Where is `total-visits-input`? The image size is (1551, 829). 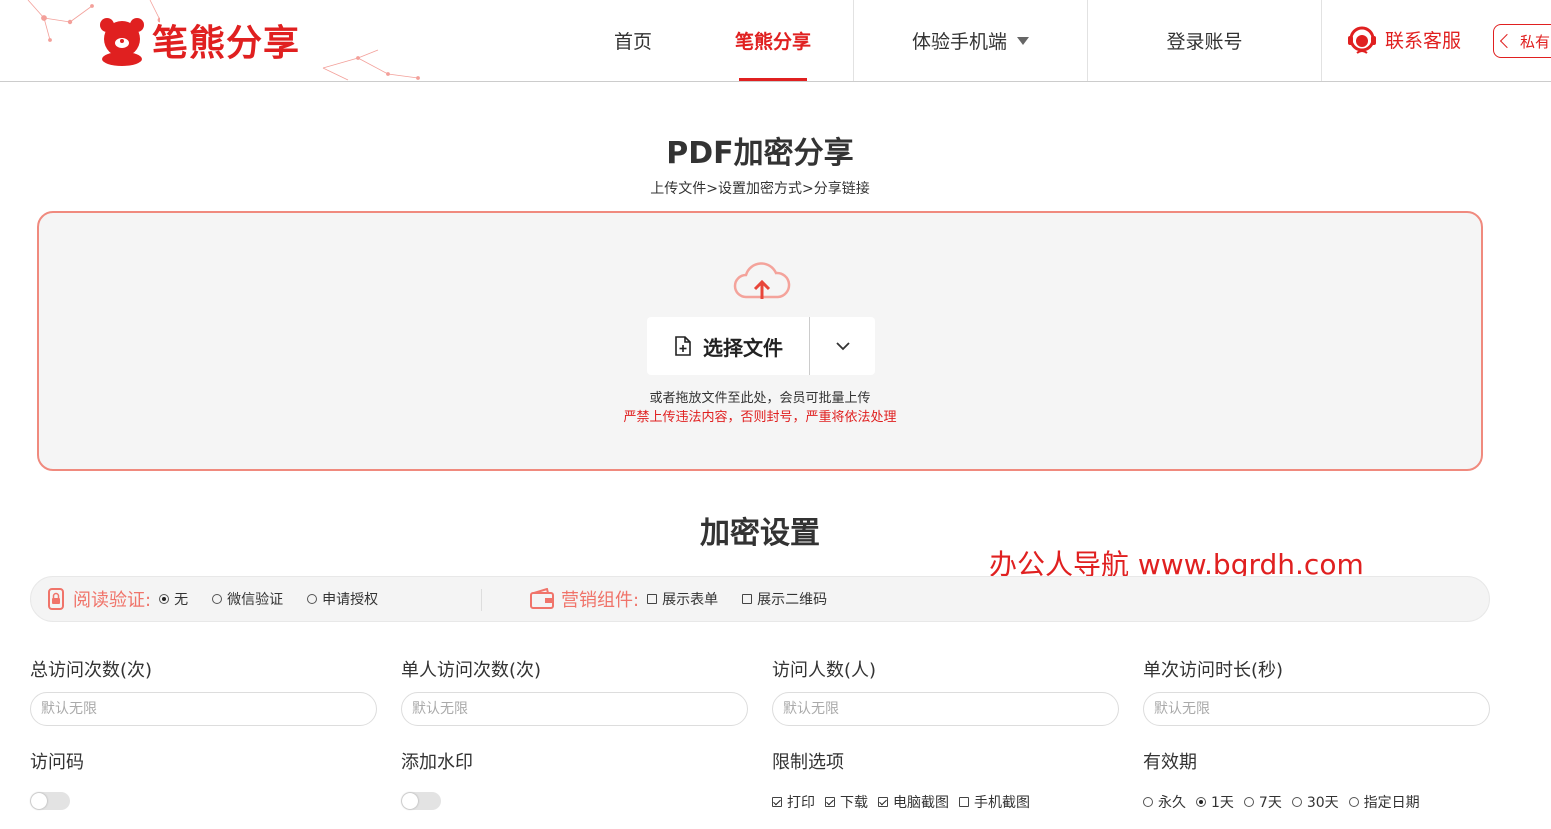
total-visits-input is located at coordinates (203, 709).